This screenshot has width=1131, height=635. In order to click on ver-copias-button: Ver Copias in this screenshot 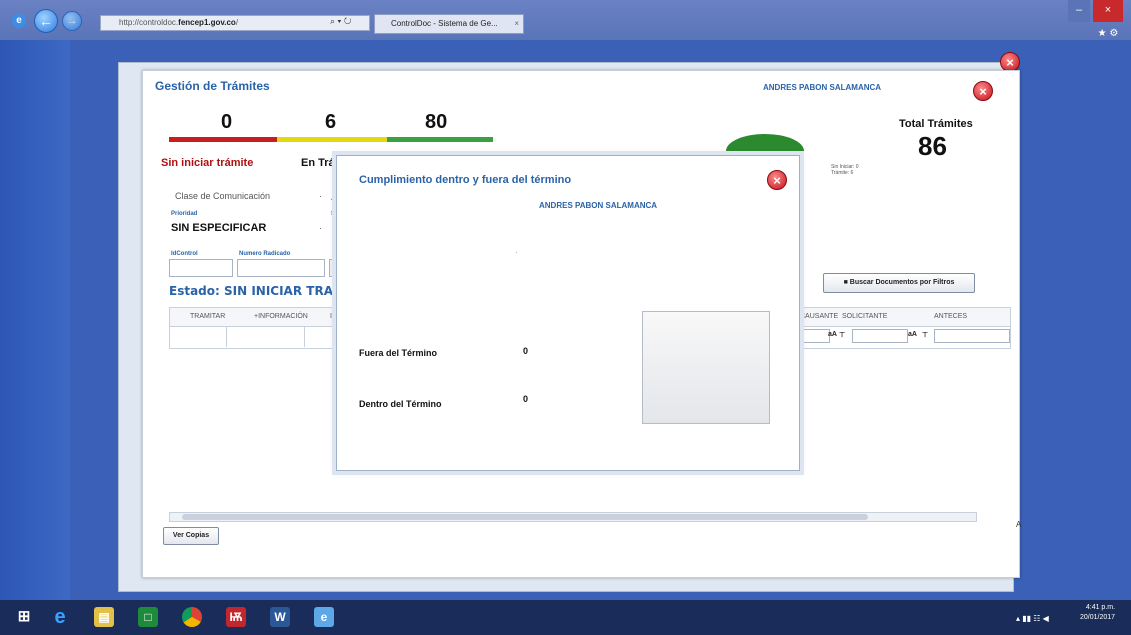, I will do `click(191, 536)`.